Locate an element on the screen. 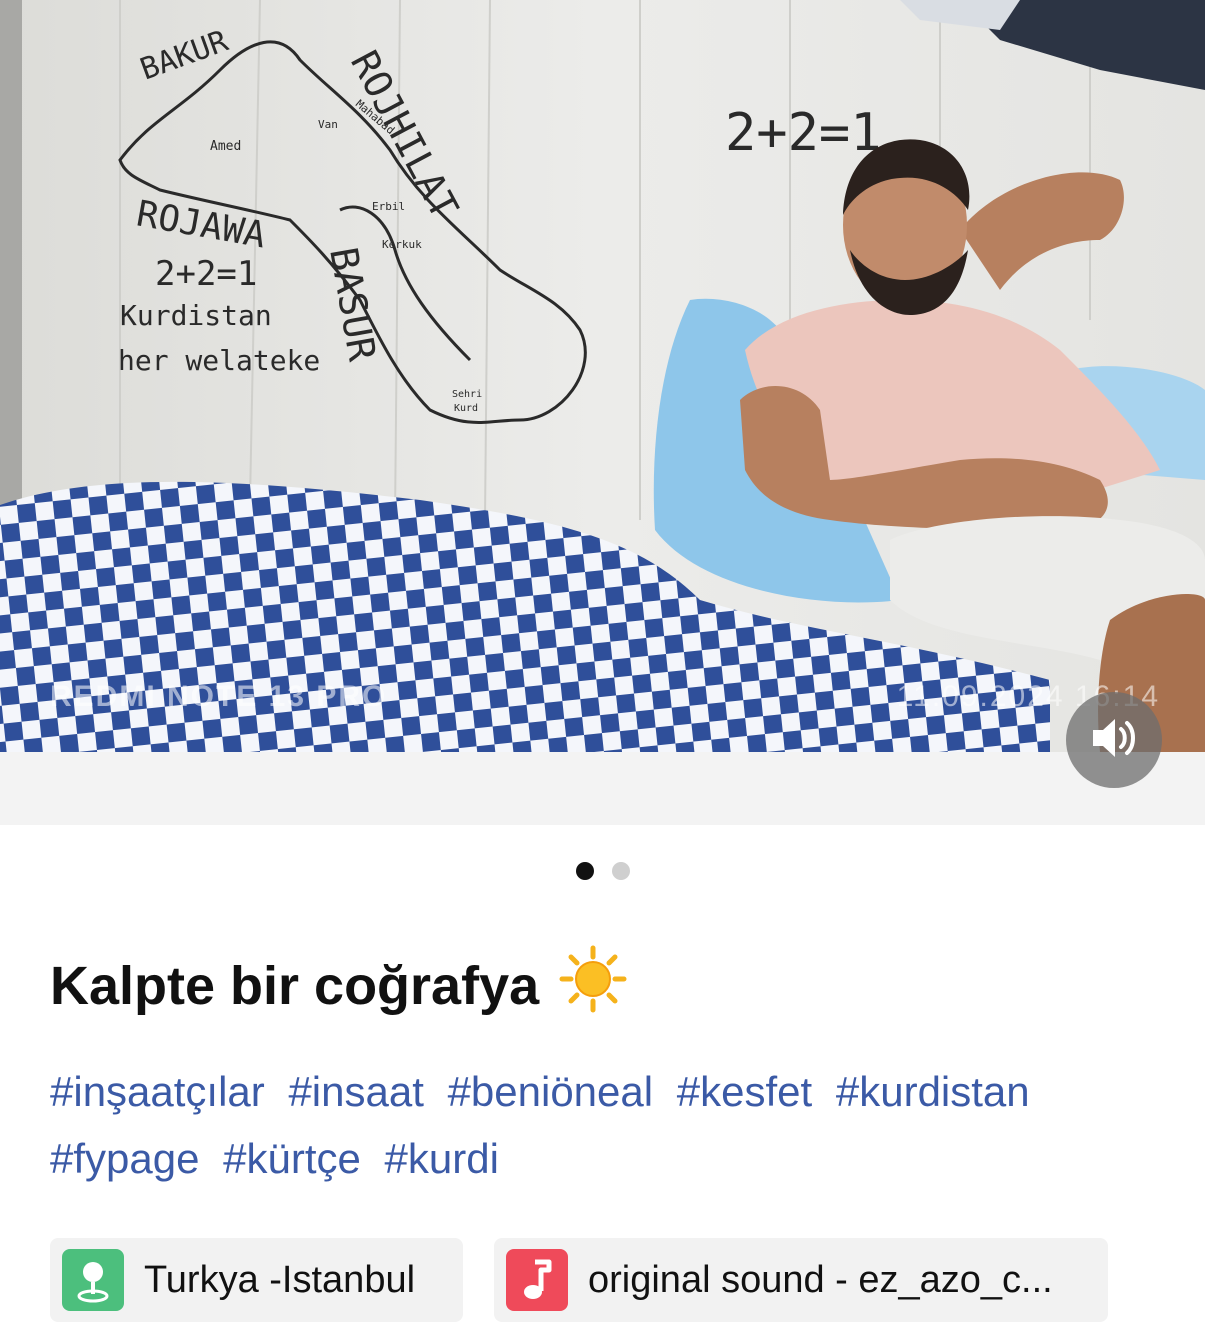  hashtag-link: #kesfet is located at coordinates (744, 1091).